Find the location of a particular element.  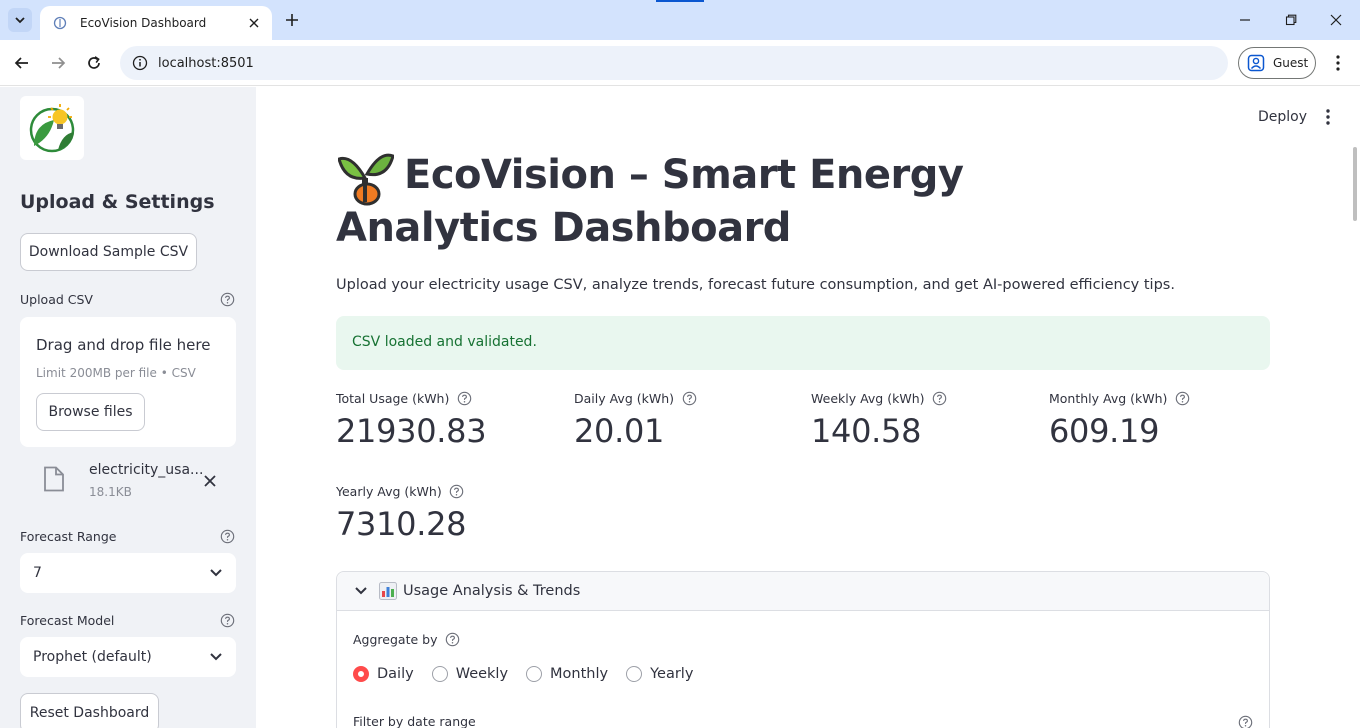

browser-menu-button is located at coordinates (1338, 63).